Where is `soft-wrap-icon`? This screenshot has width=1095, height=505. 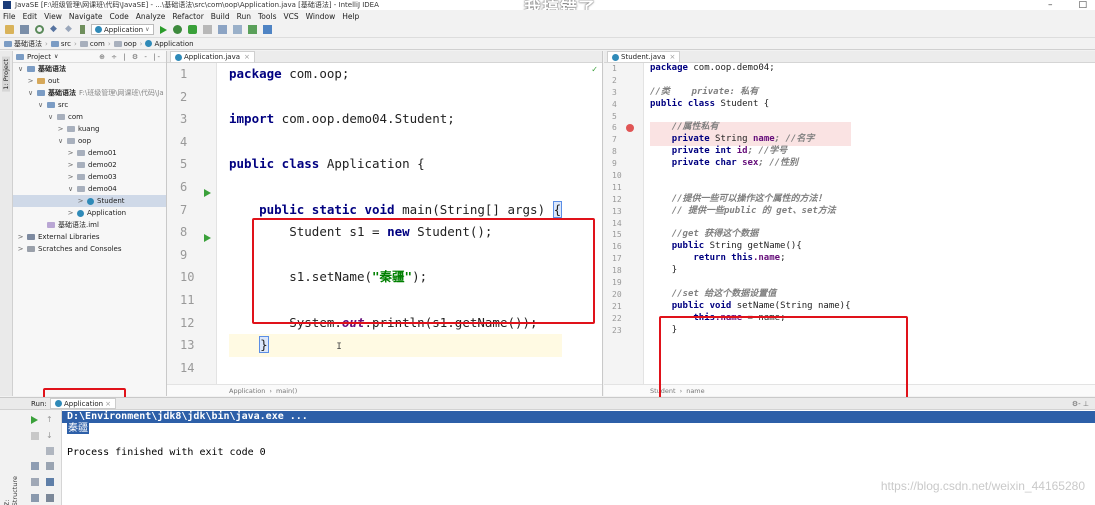 soft-wrap-icon is located at coordinates (50, 451).